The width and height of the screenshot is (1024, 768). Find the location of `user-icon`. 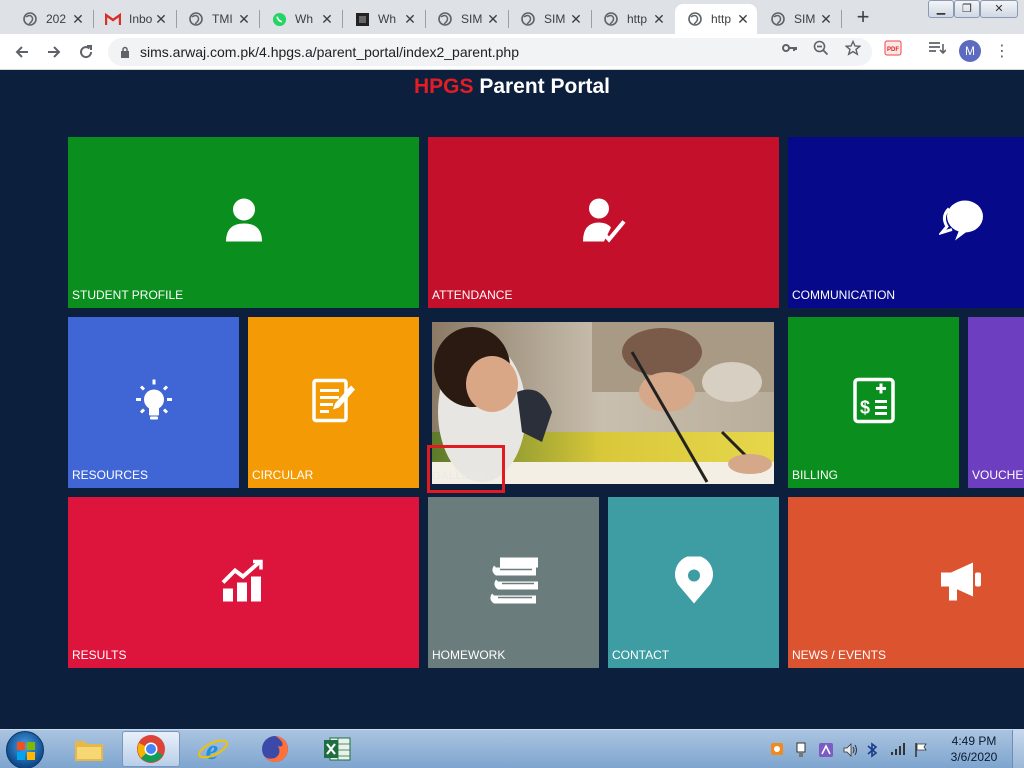

user-icon is located at coordinates (244, 222).